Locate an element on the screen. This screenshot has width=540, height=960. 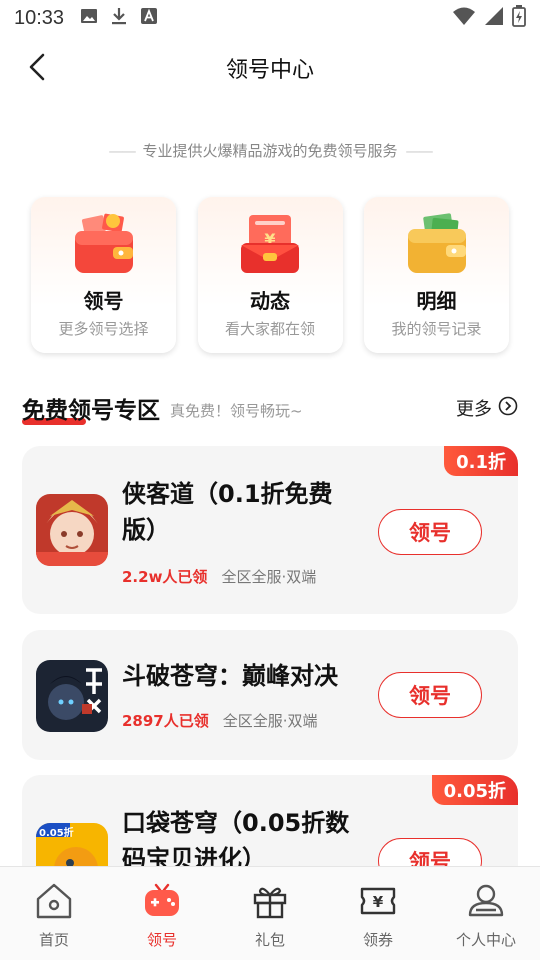
game-title: 口袋苍穹（0.05折数码宝贝进化） is located at coordinates (236, 838).